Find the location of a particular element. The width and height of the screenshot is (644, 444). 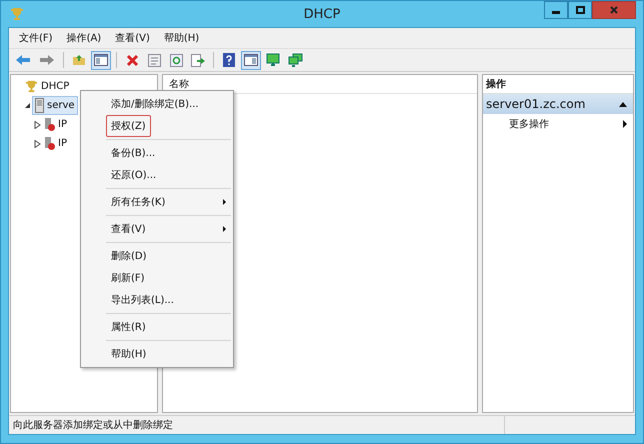

menu-item: 操作(A) is located at coordinates (84, 38).